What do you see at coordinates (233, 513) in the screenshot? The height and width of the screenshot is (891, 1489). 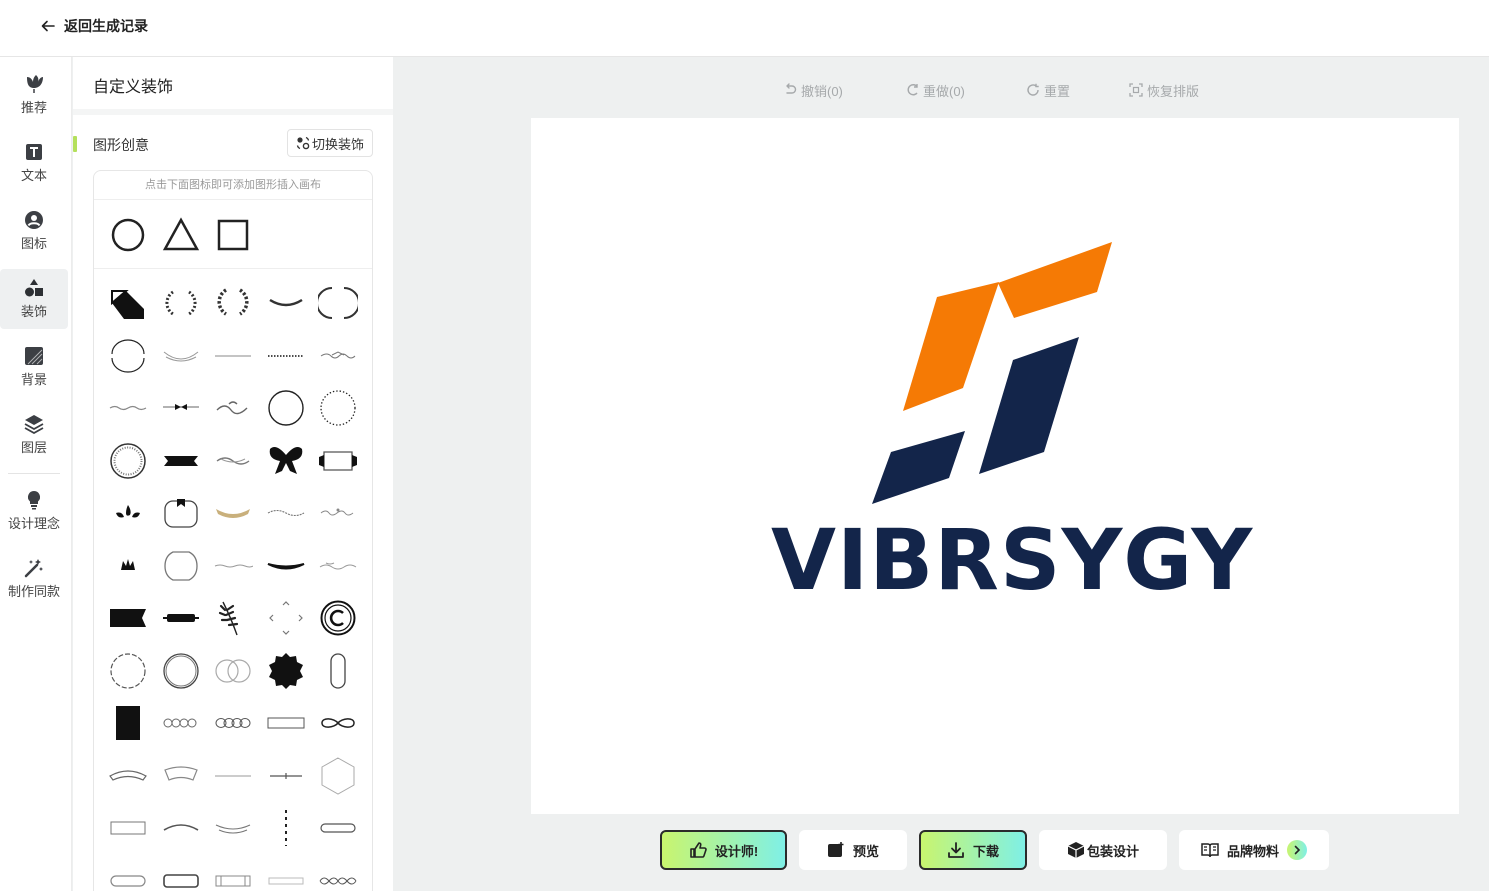 I see `decoration-gold-ribbon` at bounding box center [233, 513].